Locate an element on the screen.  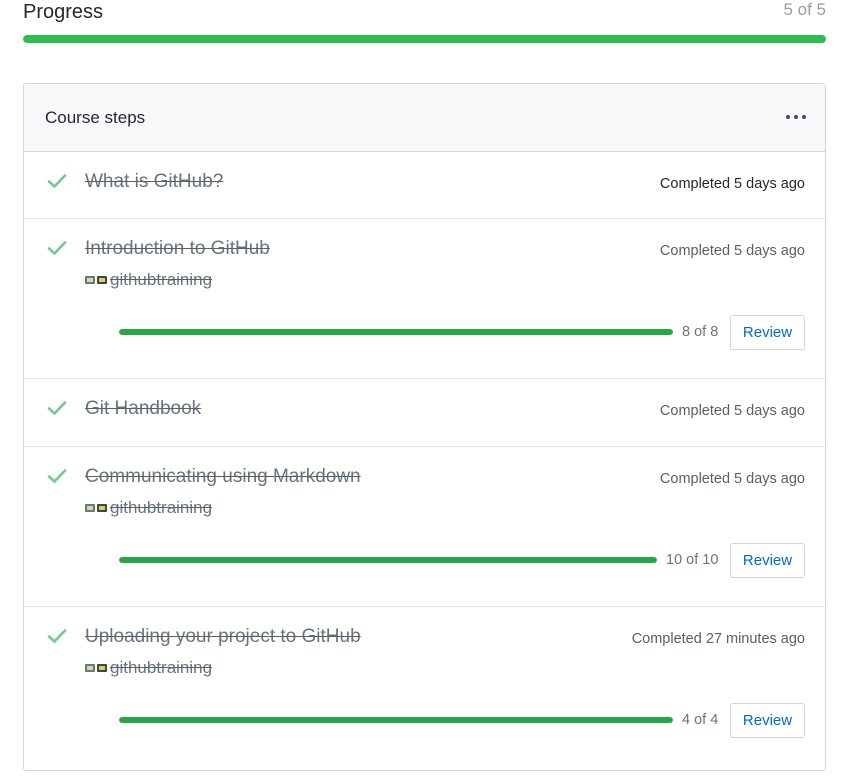
step-progress-count: 4 of 4 is located at coordinates (700, 720).